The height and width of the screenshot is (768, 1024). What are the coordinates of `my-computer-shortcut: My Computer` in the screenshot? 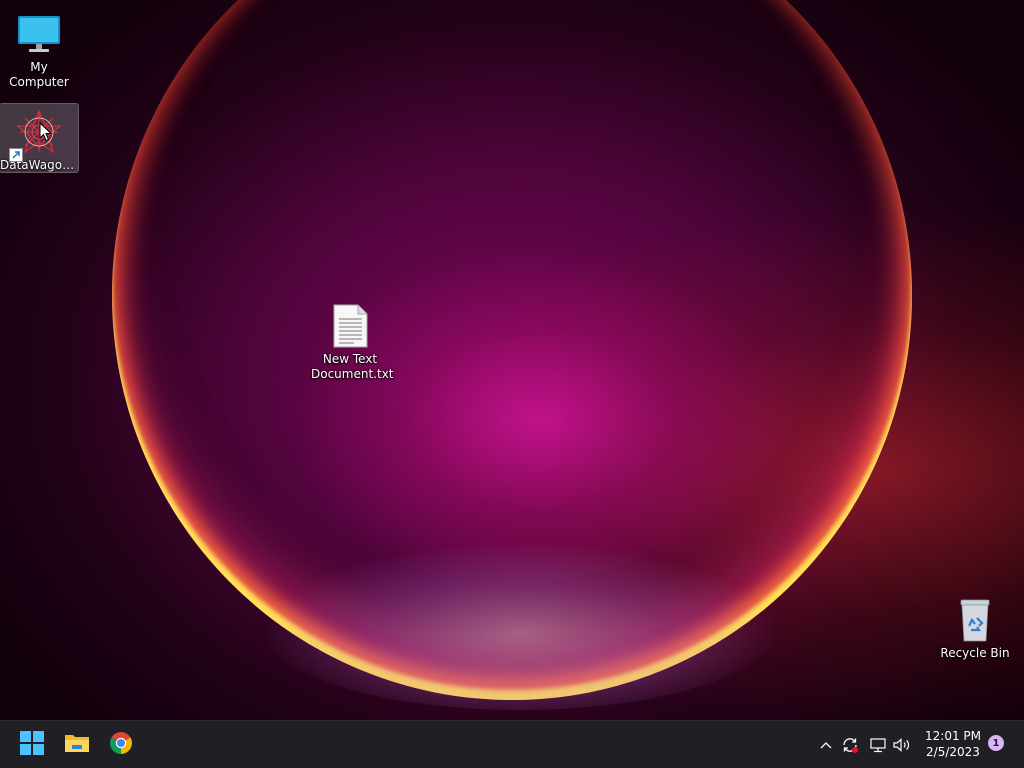 It's located at (39, 48).